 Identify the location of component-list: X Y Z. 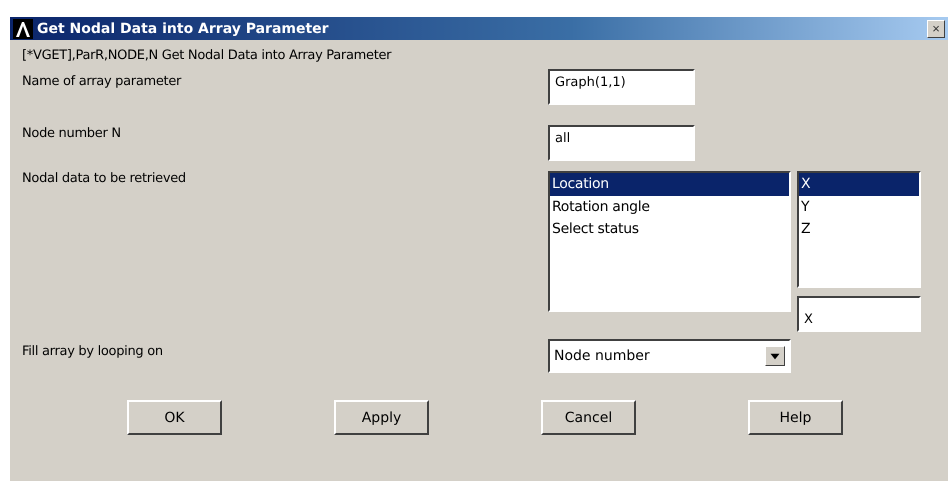
(859, 229).